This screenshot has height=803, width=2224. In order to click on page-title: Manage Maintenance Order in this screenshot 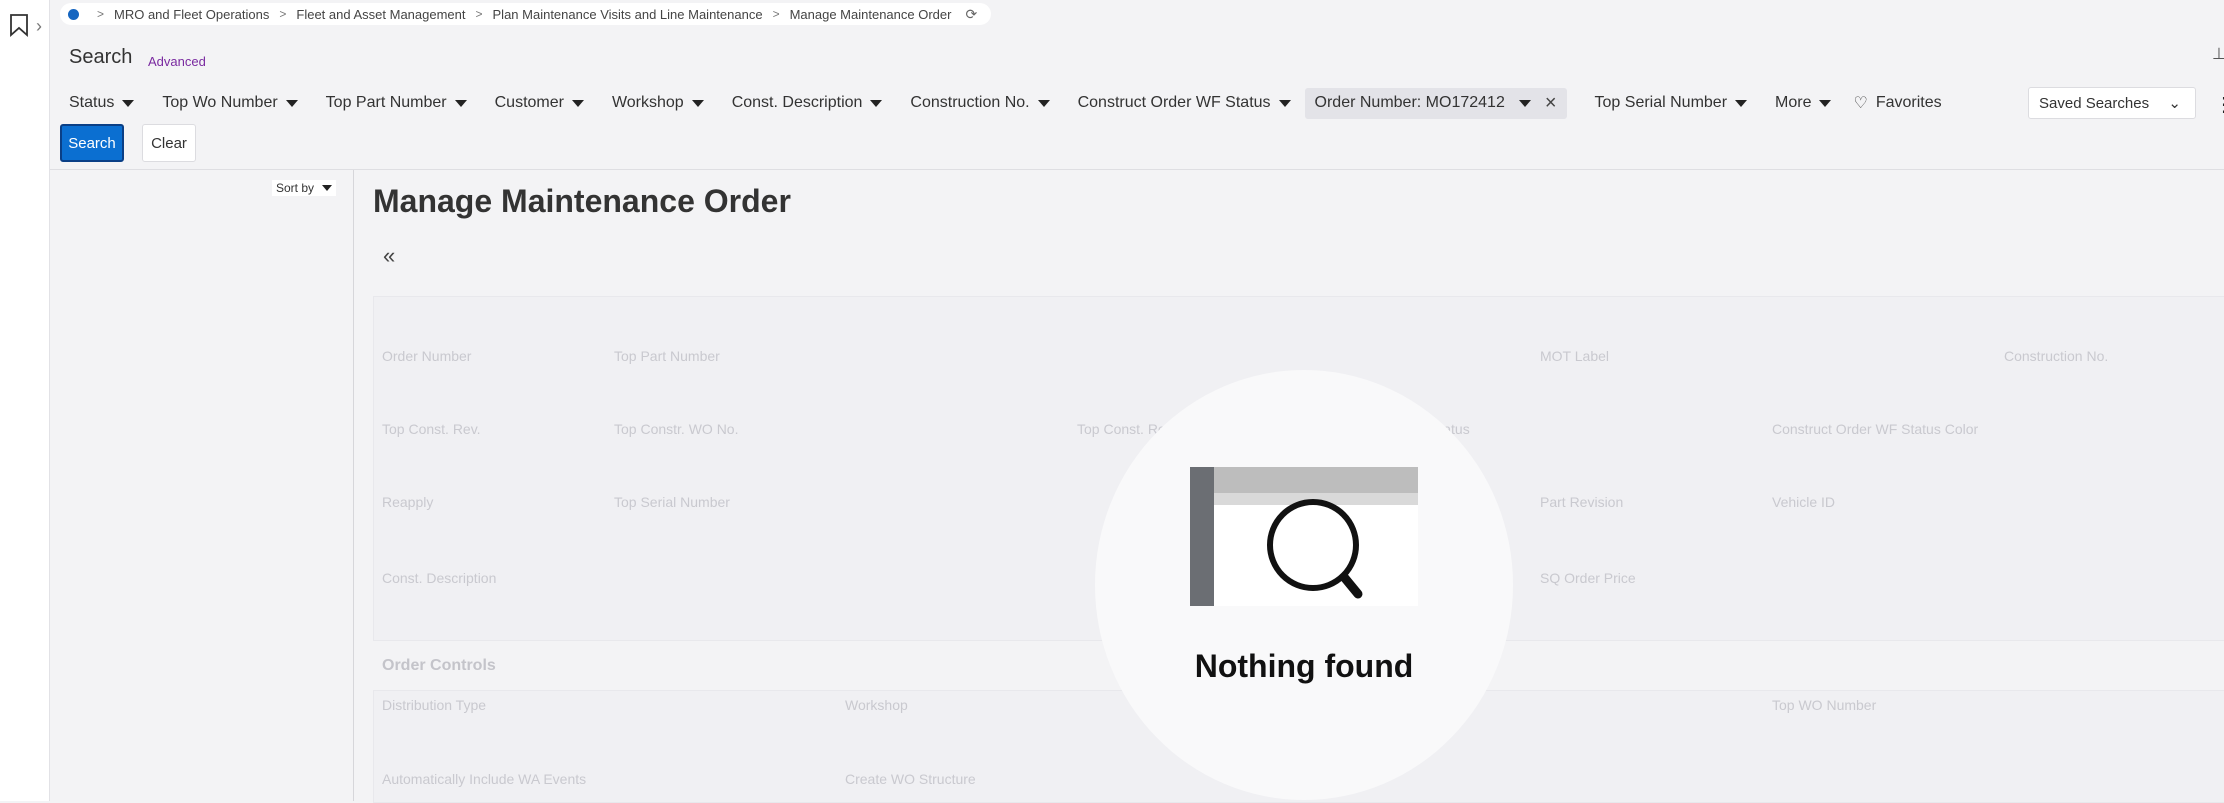, I will do `click(582, 201)`.